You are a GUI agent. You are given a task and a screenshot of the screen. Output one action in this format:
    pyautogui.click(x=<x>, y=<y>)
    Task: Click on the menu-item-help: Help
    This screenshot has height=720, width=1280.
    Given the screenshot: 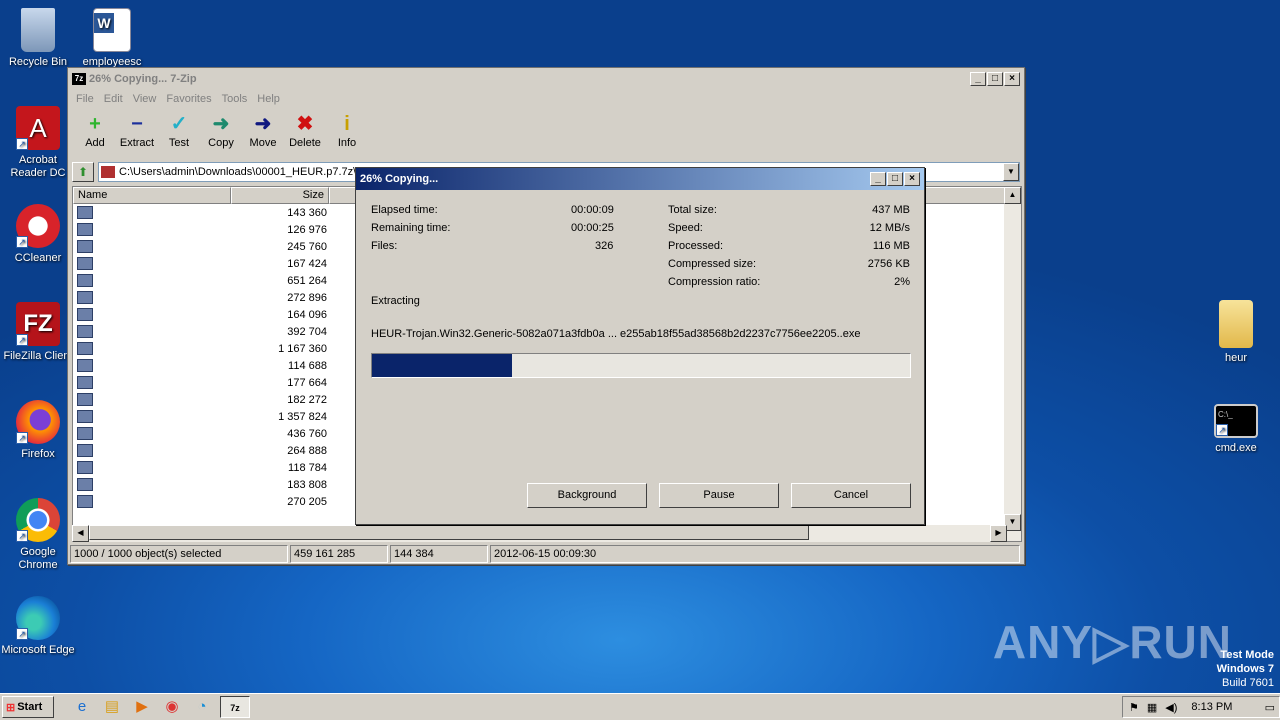 What is the action you would take?
    pyautogui.click(x=268, y=99)
    